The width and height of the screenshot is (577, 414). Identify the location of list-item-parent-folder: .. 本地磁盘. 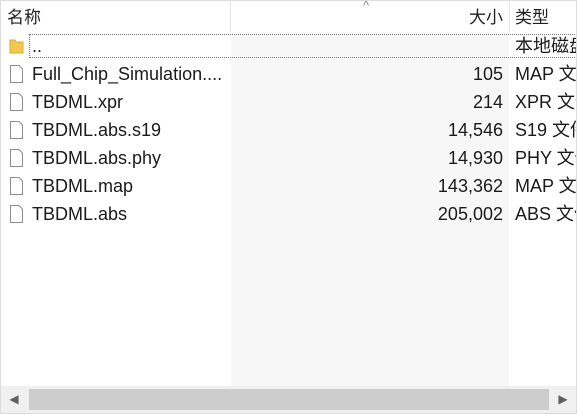
(288, 46).